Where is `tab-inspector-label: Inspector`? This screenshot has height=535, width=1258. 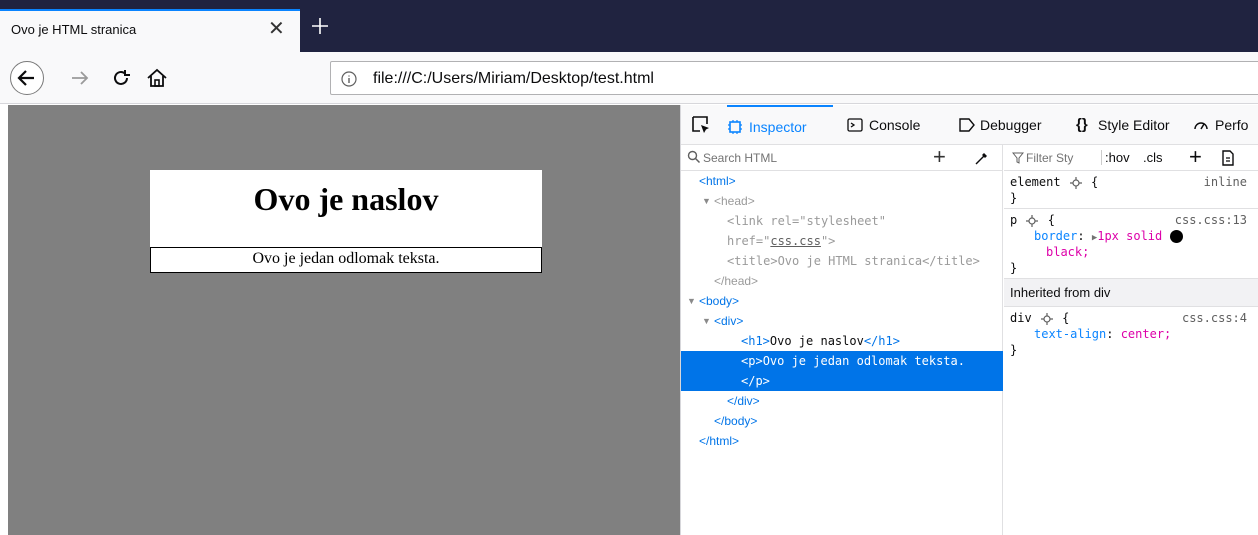
tab-inspector-label: Inspector is located at coordinates (778, 127).